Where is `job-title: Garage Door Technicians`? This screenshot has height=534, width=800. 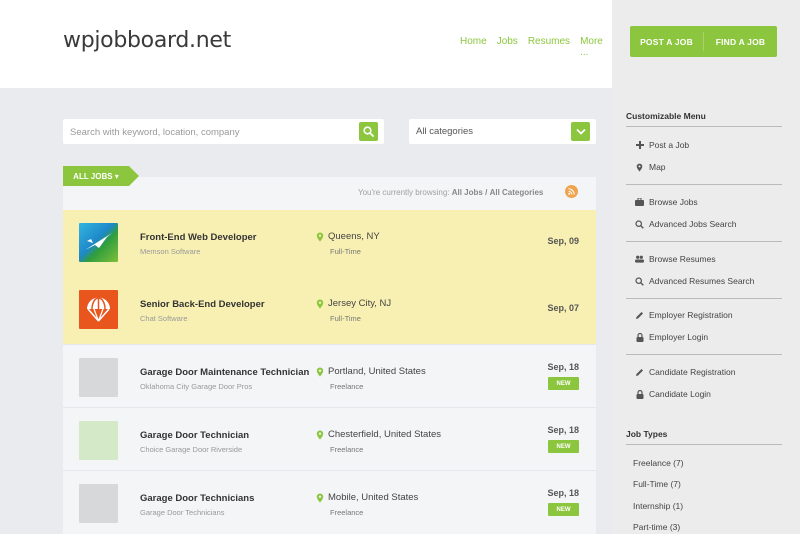
job-title: Garage Door Technicians is located at coordinates (197, 498).